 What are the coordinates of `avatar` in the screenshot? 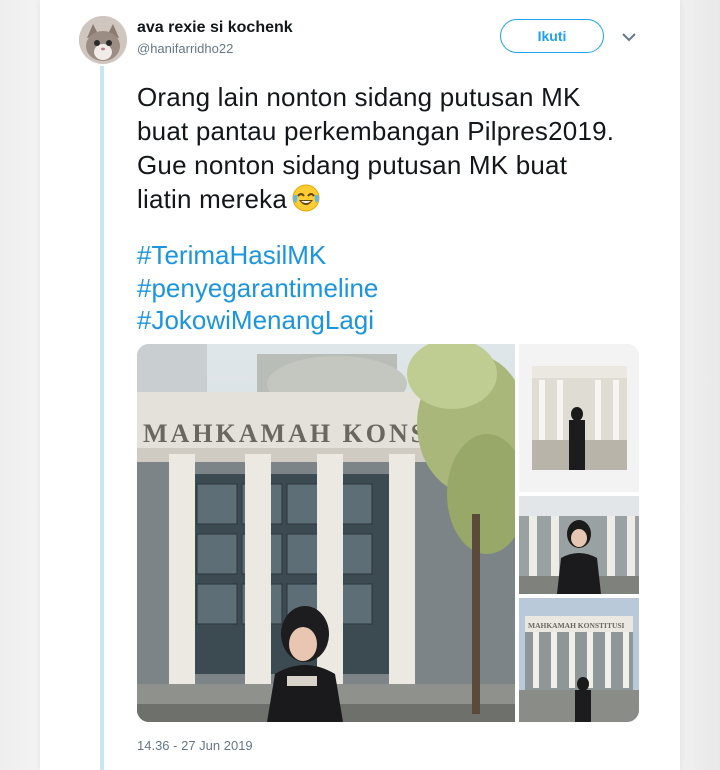 It's located at (103, 40).